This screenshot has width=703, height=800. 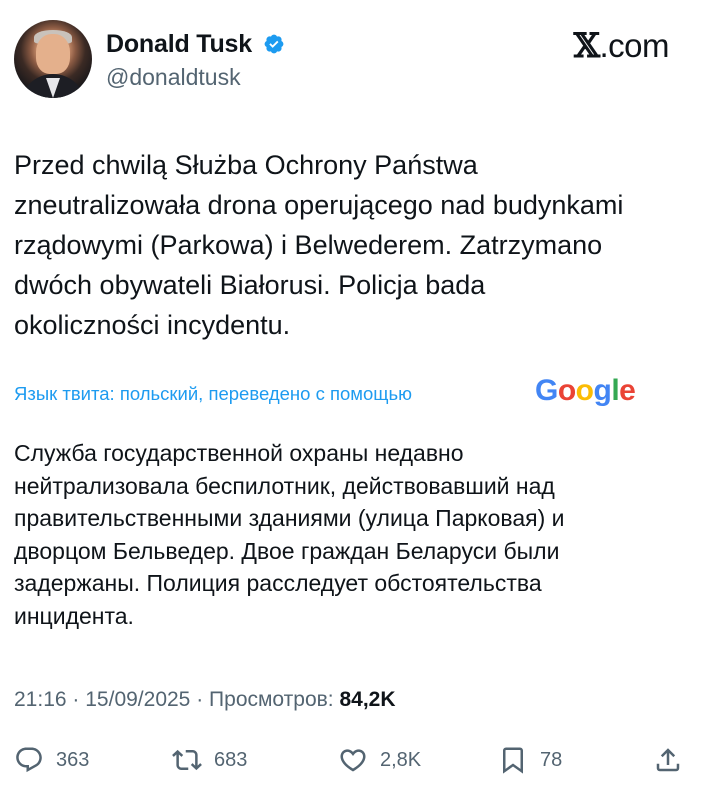 I want to click on author-handle: @donaldtusk, so click(x=173, y=77).